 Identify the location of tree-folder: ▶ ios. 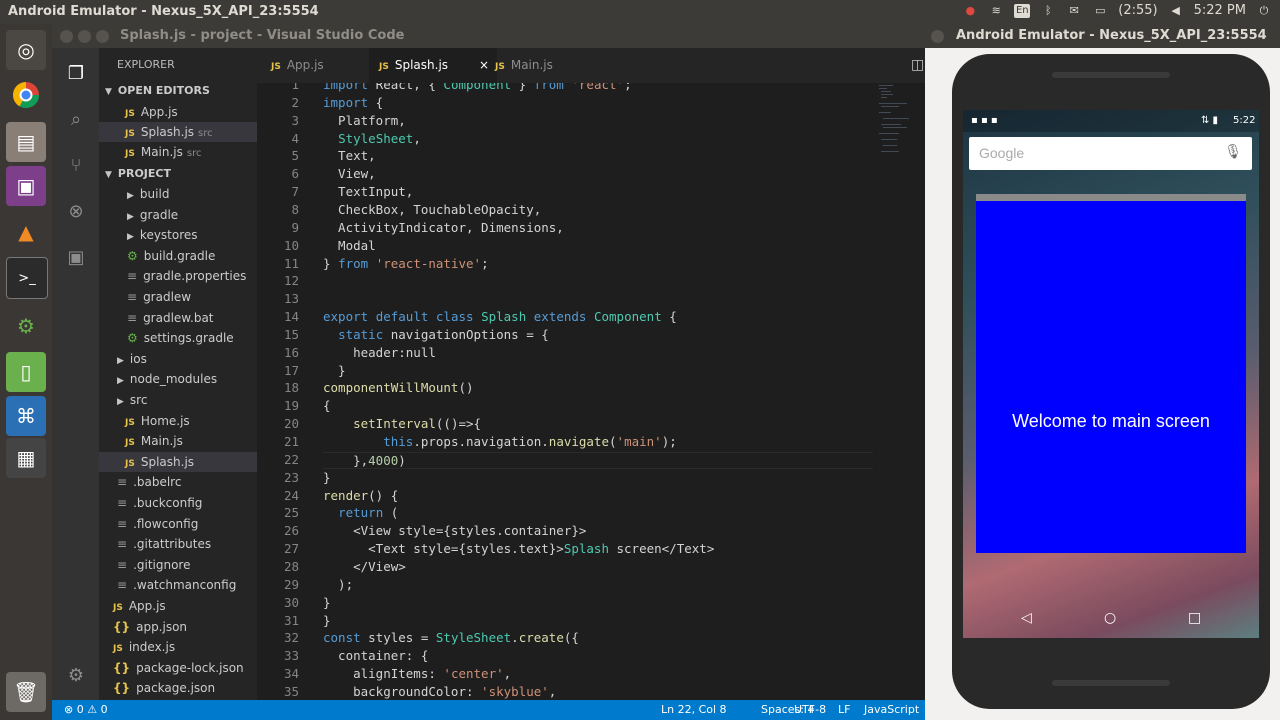
(187, 359).